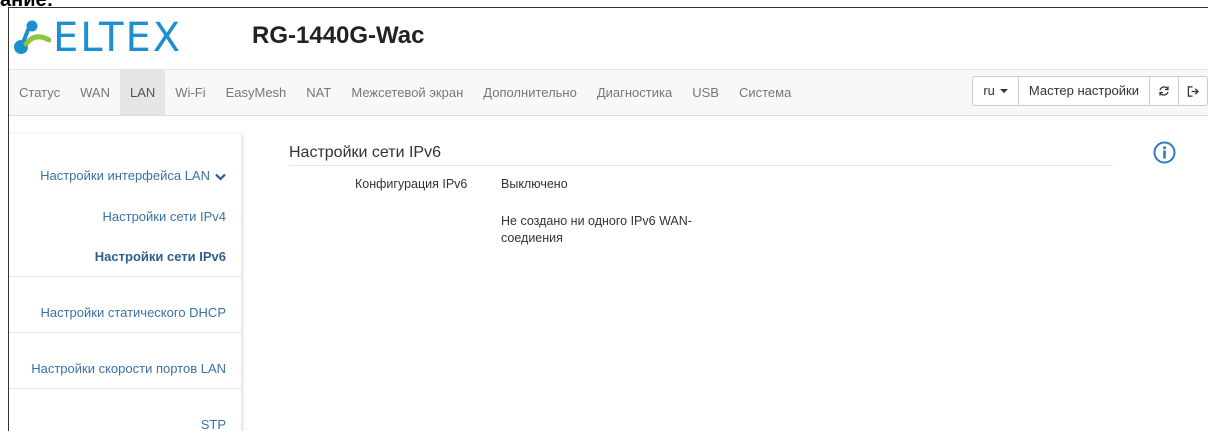 This screenshot has width=1208, height=431. Describe the element at coordinates (701, 165) in the screenshot. I see `title-divider` at that location.